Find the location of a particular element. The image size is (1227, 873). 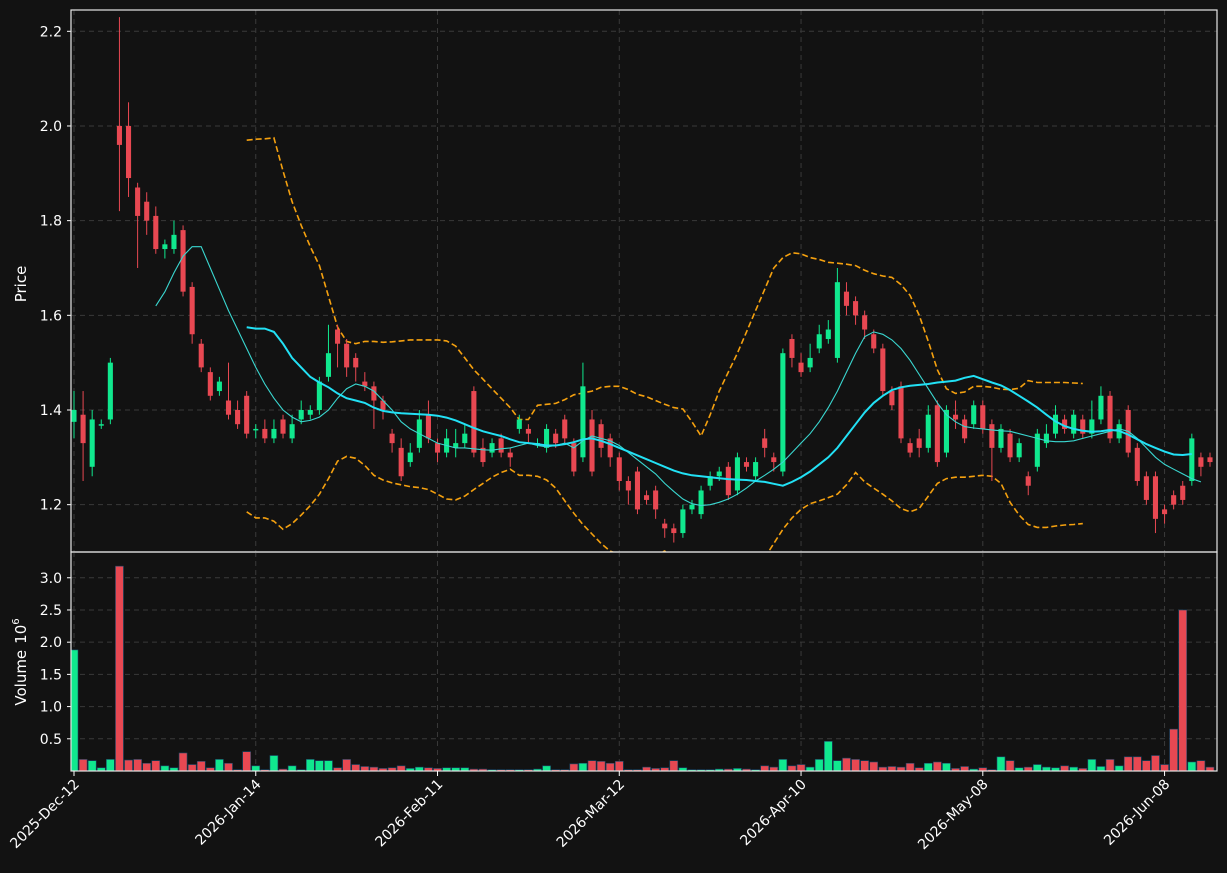

volume-ytick-label-1: 1.0 is located at coordinates (51, 708).